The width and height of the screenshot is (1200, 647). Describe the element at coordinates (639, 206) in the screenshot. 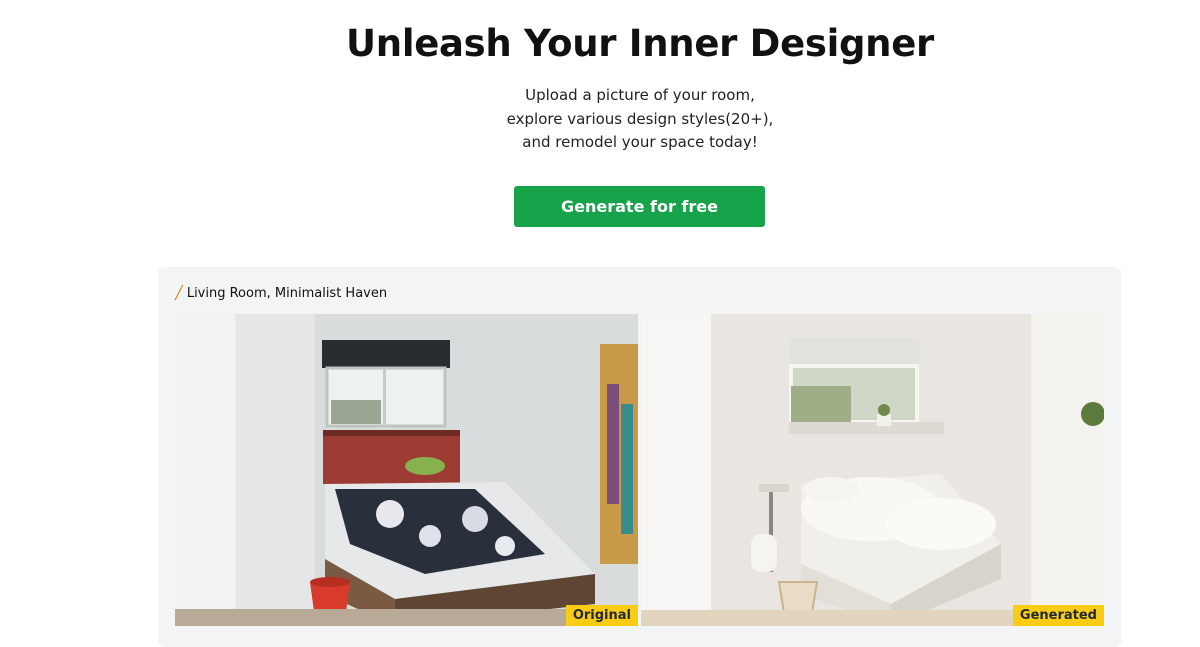

I see `generate-for-free-button: Generate for free` at that location.